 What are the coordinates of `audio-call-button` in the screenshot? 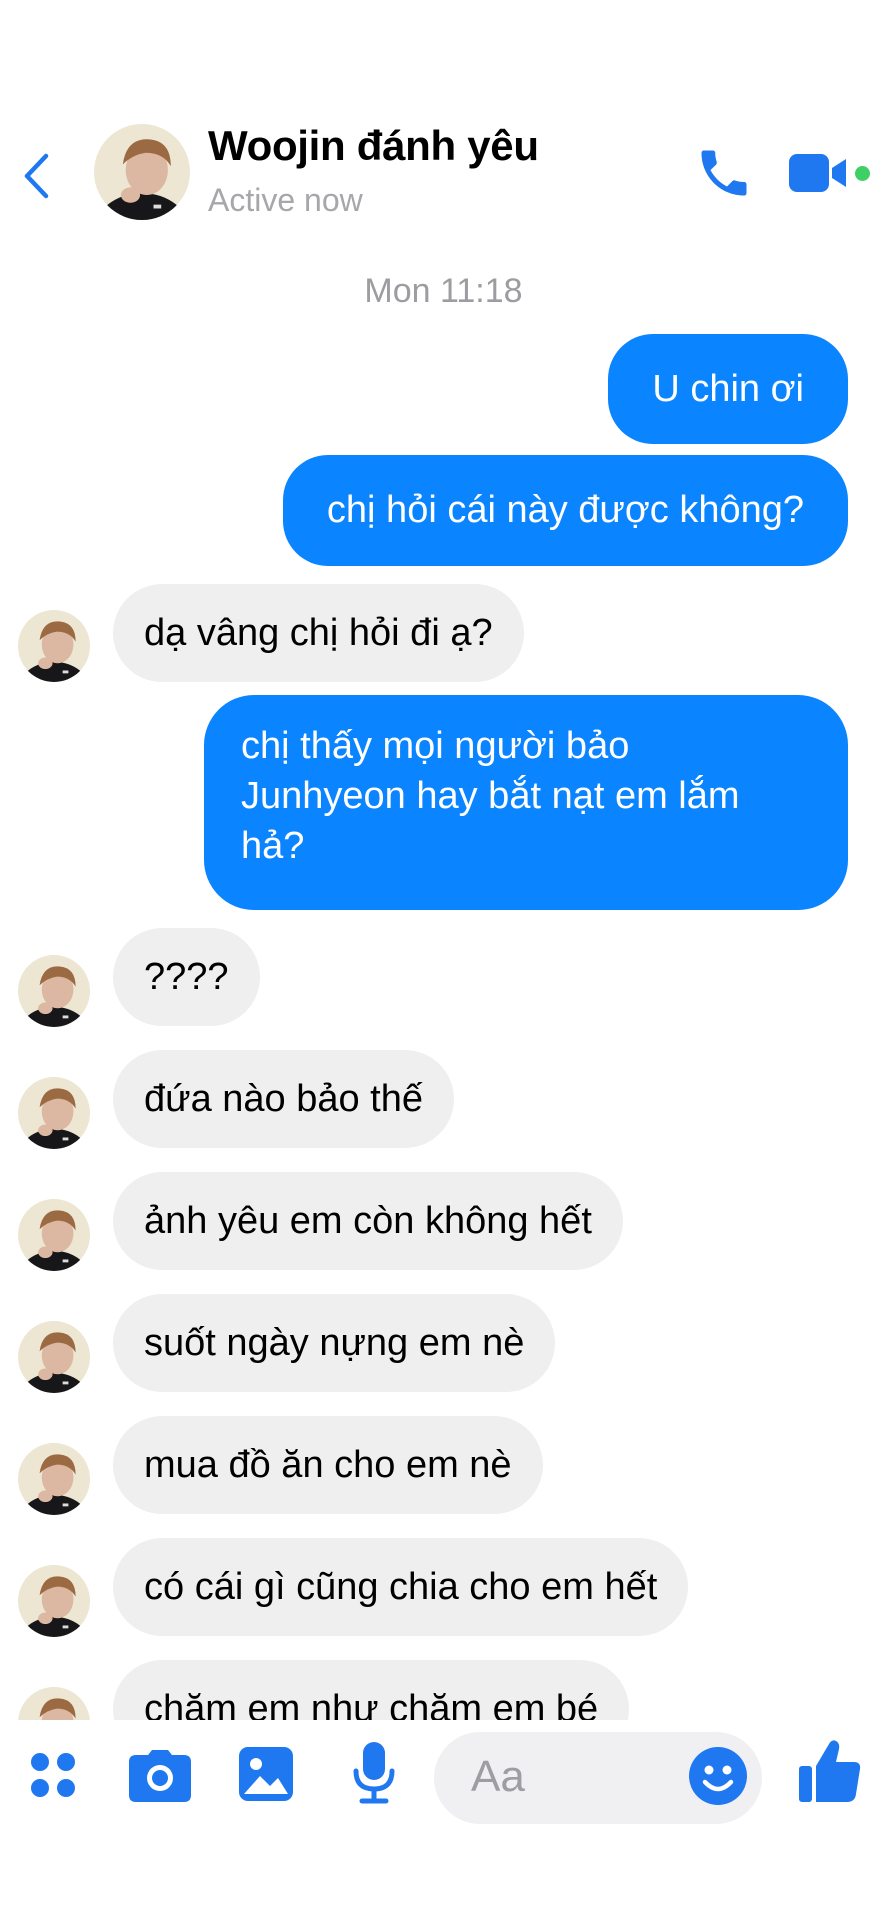 It's located at (724, 173).